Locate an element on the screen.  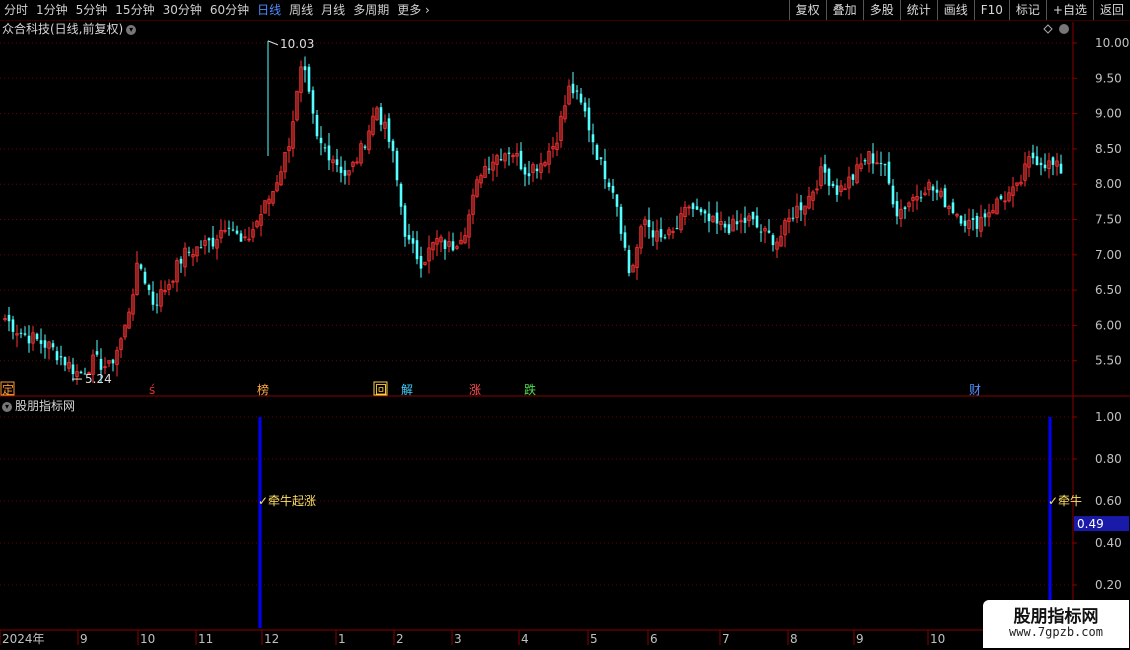
toolbar-button: 多股 is located at coordinates (881, 10).